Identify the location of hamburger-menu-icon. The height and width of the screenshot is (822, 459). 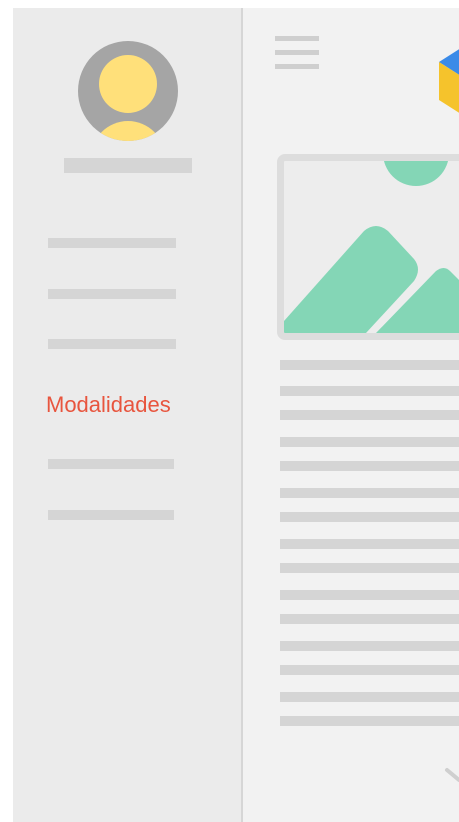
(297, 53).